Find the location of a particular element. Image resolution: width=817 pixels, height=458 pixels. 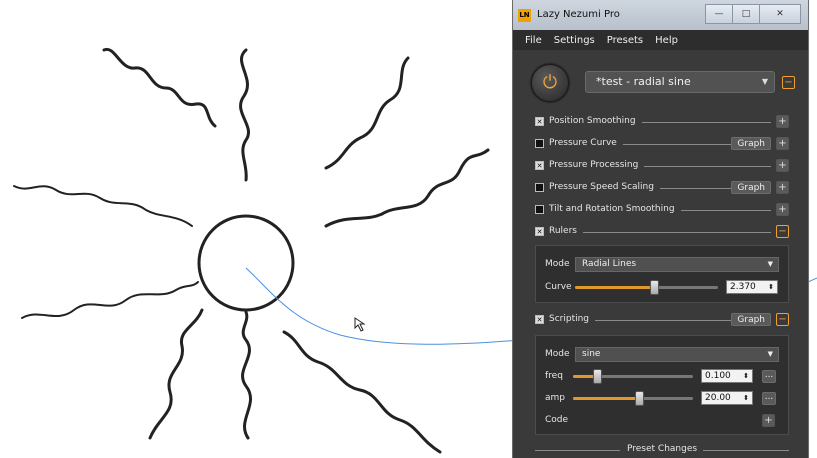

rulers-panel: Mode Radial Lines ▼ Curve 2.370 ⬍ is located at coordinates (662, 274).